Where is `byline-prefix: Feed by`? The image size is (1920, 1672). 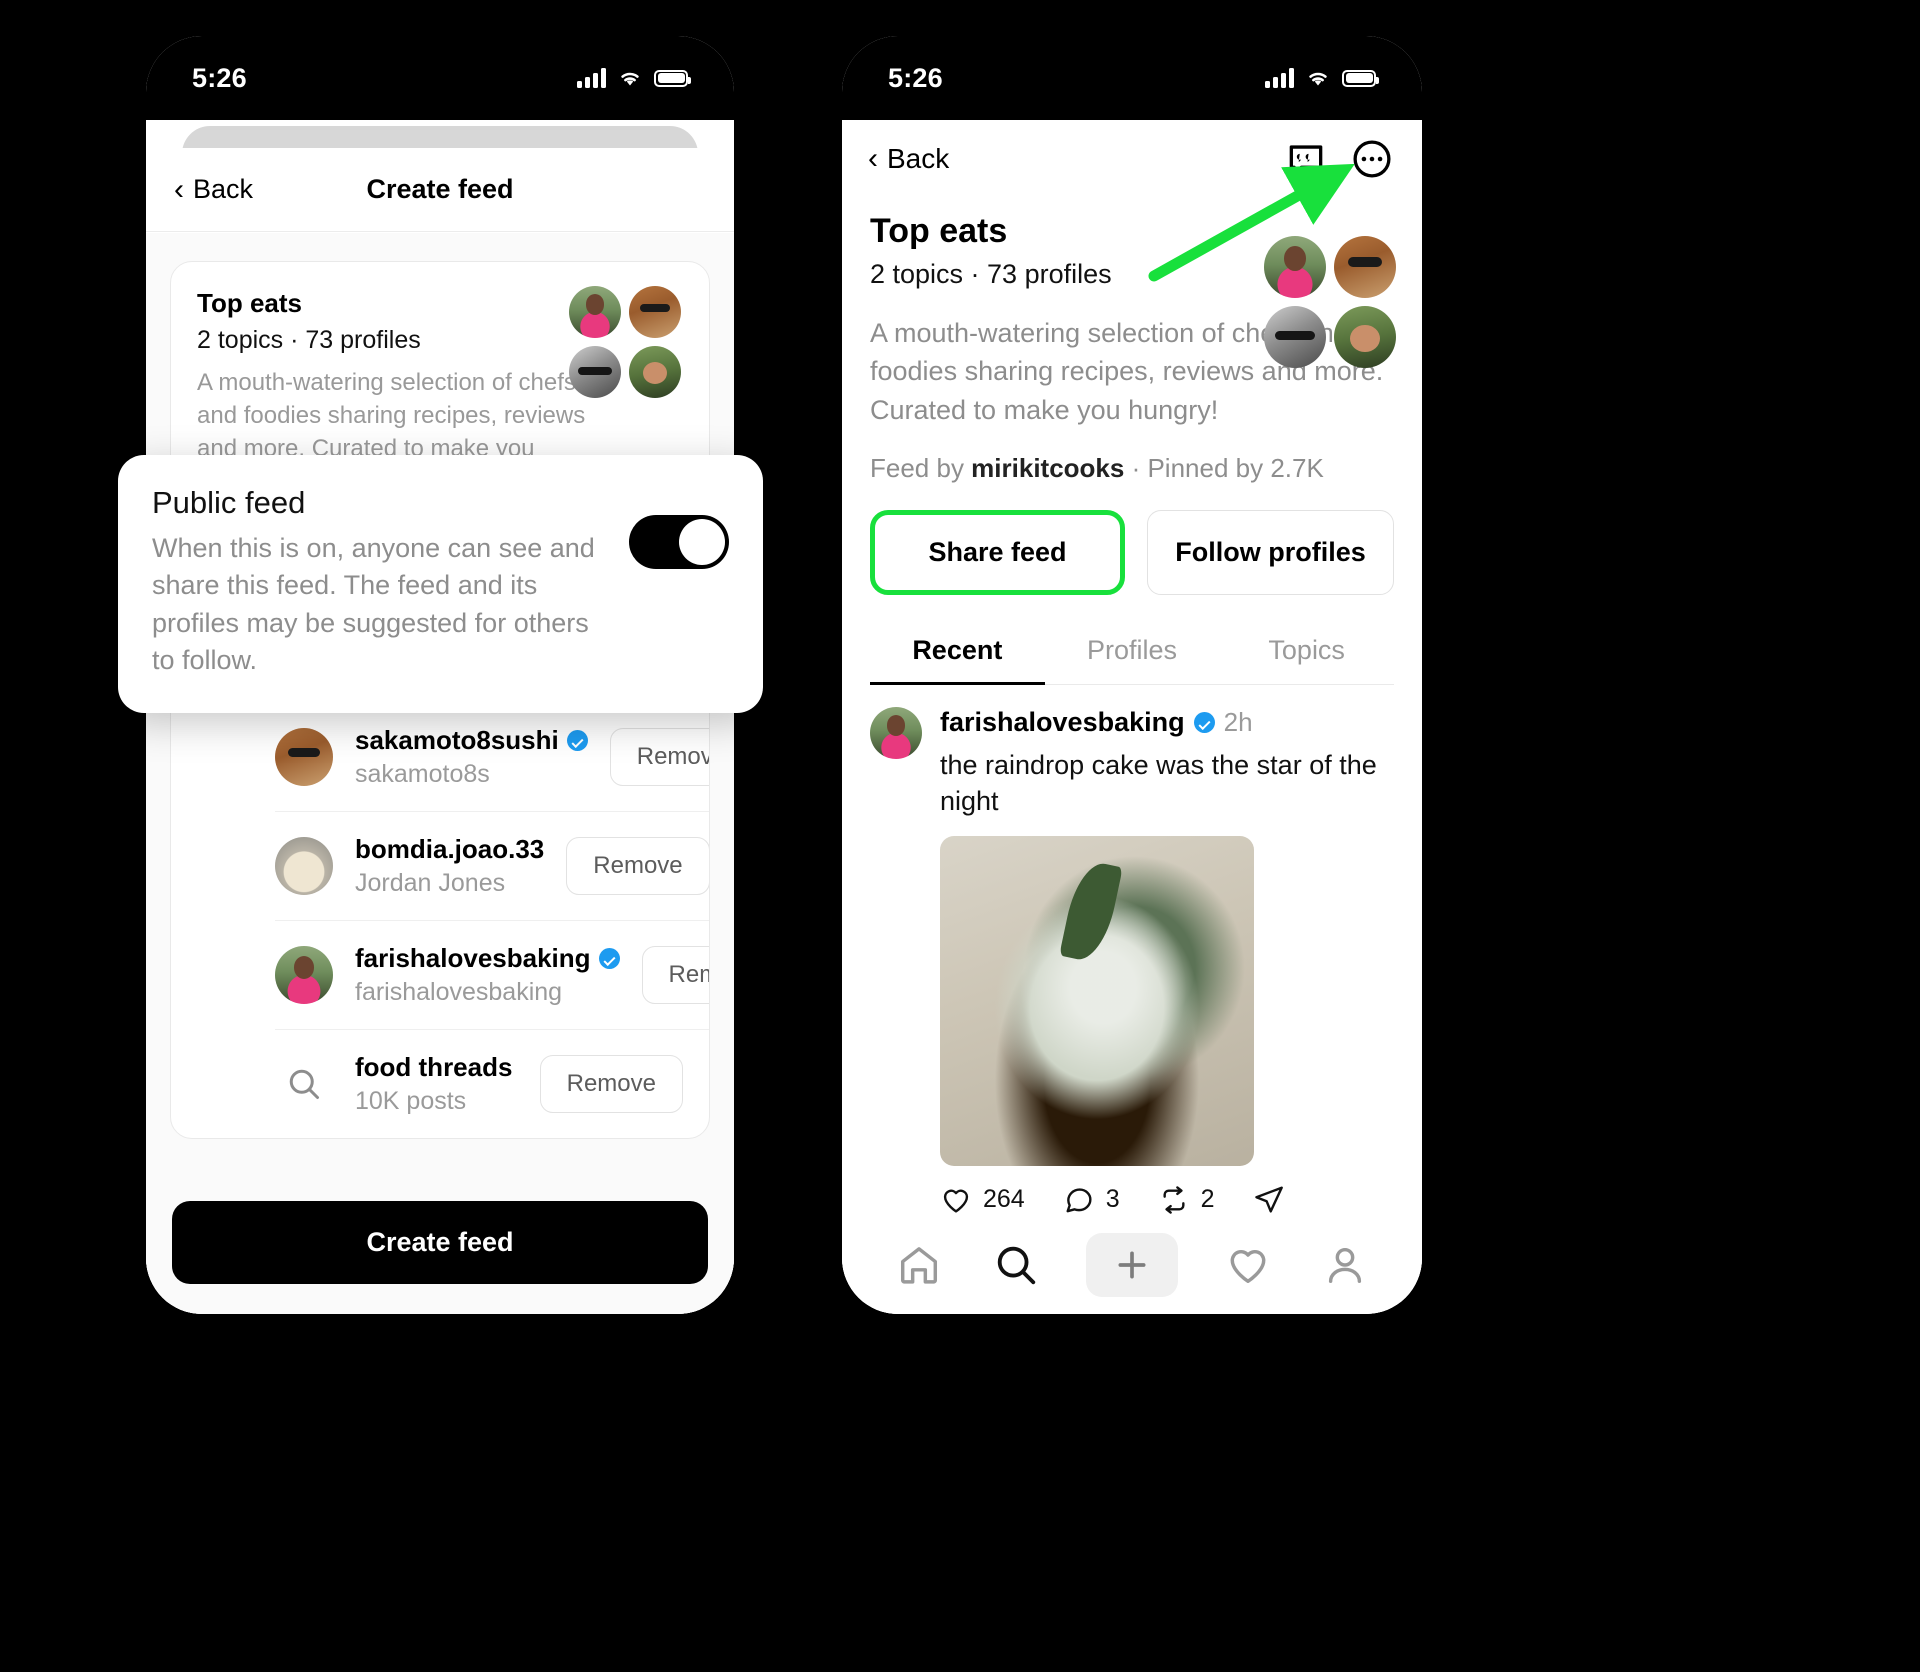 byline-prefix: Feed by is located at coordinates (921, 467).